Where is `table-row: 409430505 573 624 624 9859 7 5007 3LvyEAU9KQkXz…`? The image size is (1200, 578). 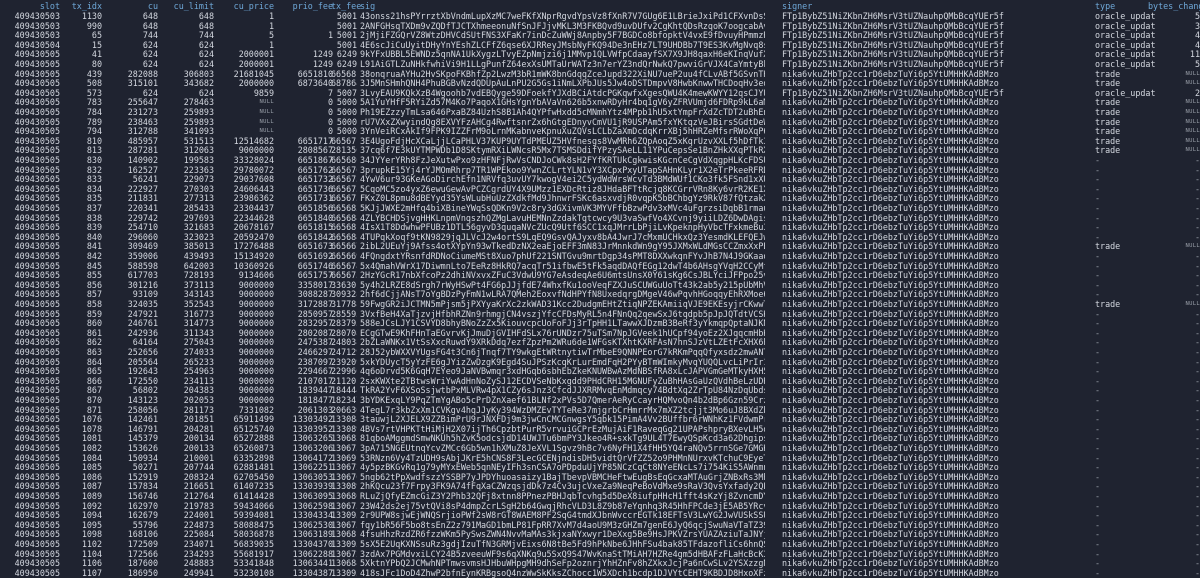 table-row: 409430505 573 624 624 9859 7 5007 3LvyEAU9KQkXz… is located at coordinates (600, 94).